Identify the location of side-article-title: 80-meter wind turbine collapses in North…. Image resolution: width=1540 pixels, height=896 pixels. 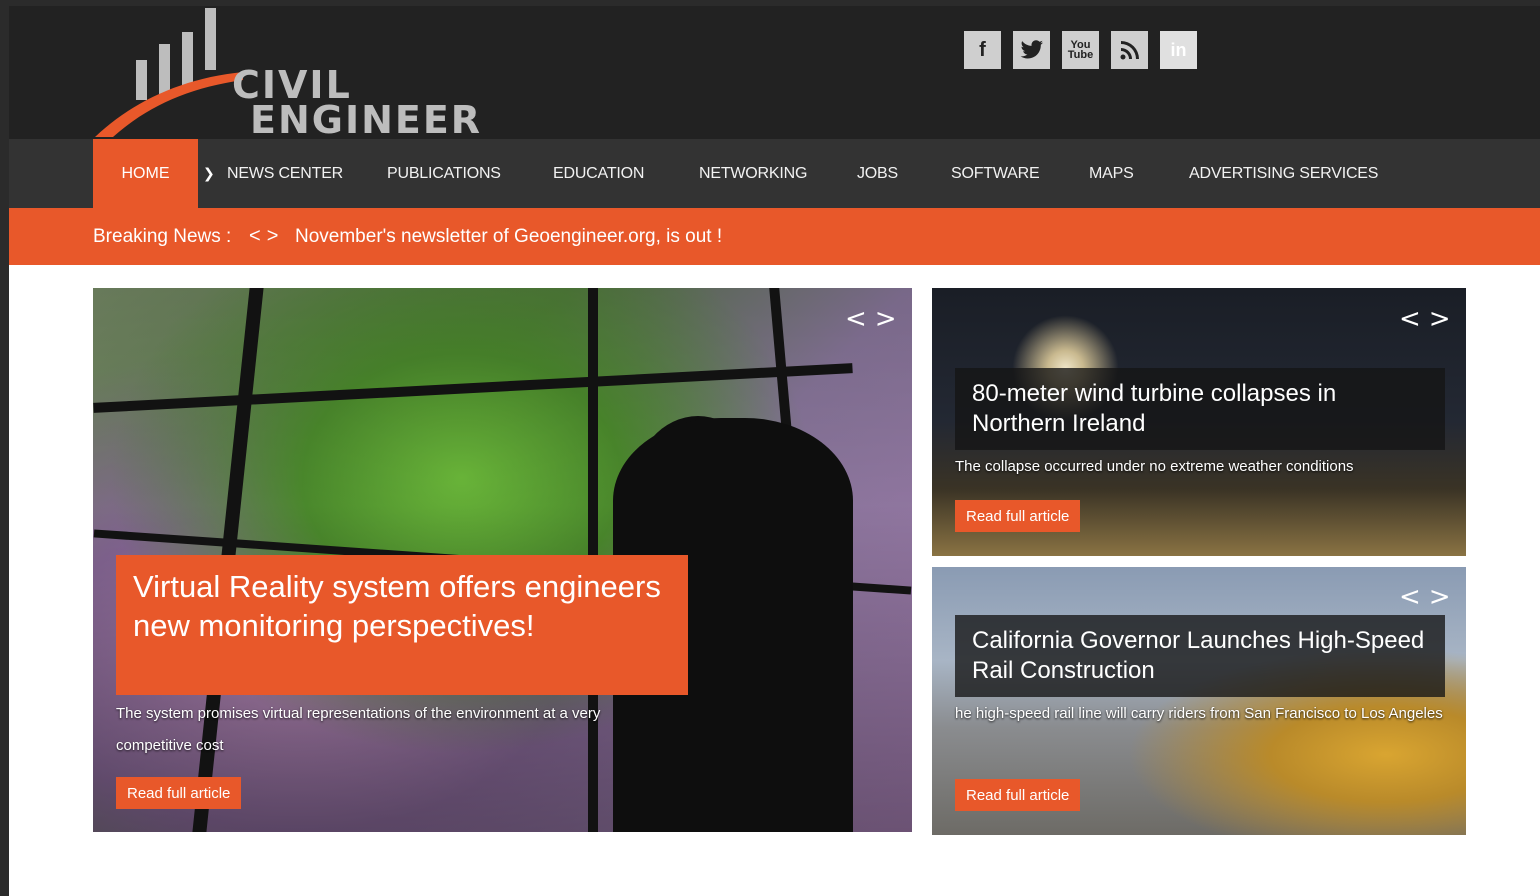
(1200, 409).